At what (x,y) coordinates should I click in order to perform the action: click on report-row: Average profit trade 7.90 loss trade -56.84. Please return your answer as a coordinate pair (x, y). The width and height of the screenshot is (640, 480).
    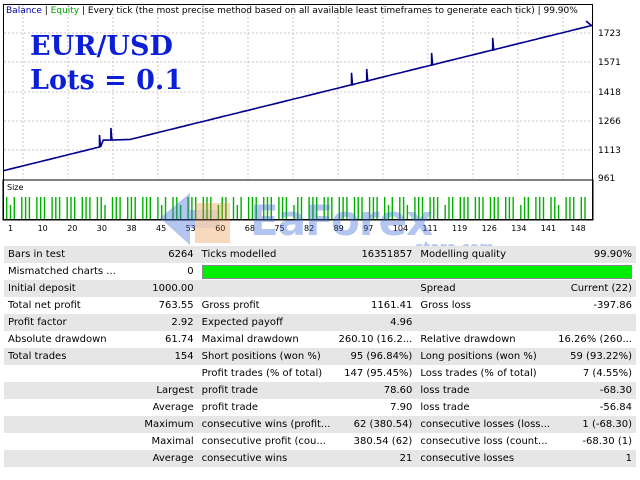
    Looking at the image, I should click on (320, 407).